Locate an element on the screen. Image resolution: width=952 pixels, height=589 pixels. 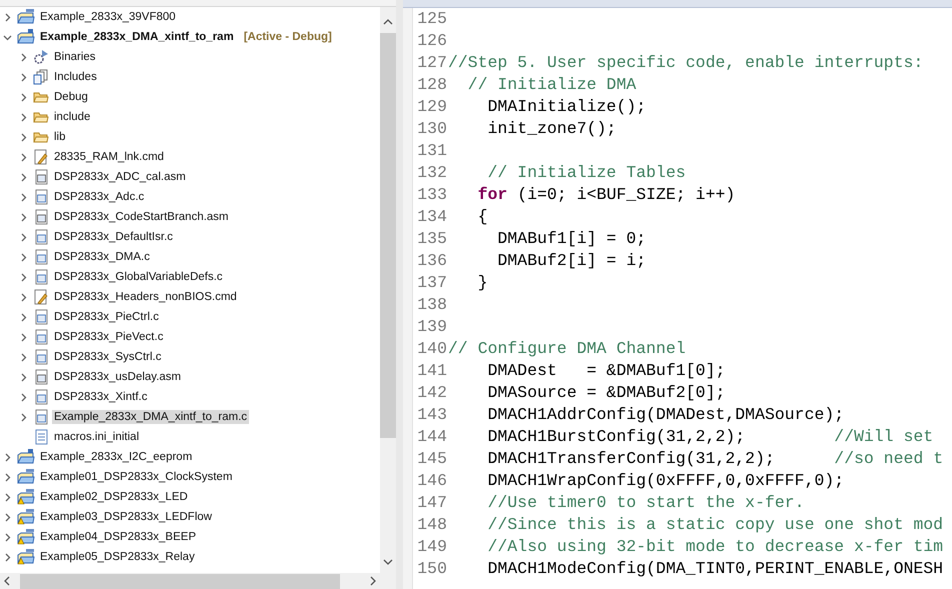
tree-item: include is located at coordinates (72, 117).